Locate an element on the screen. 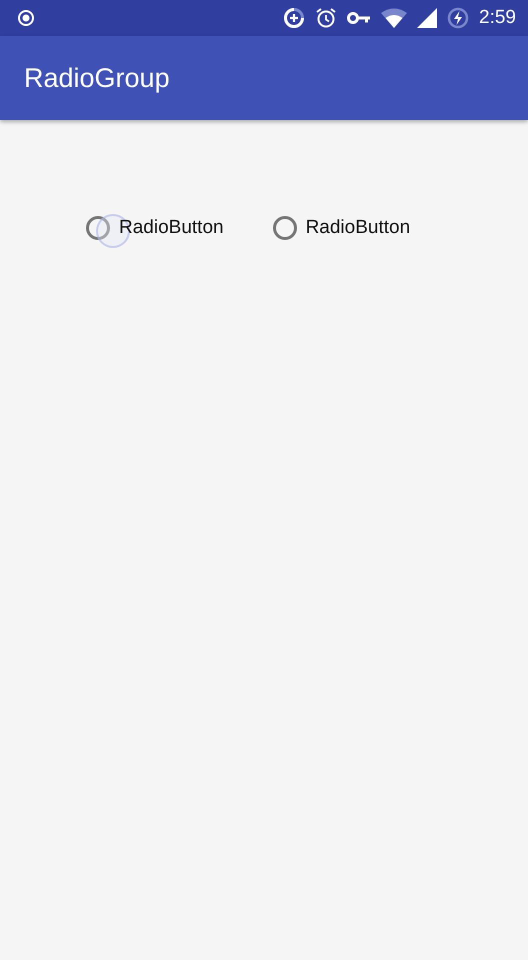 Image resolution: width=528 pixels, height=960 pixels. app-title: RadioGroup is located at coordinates (97, 78).